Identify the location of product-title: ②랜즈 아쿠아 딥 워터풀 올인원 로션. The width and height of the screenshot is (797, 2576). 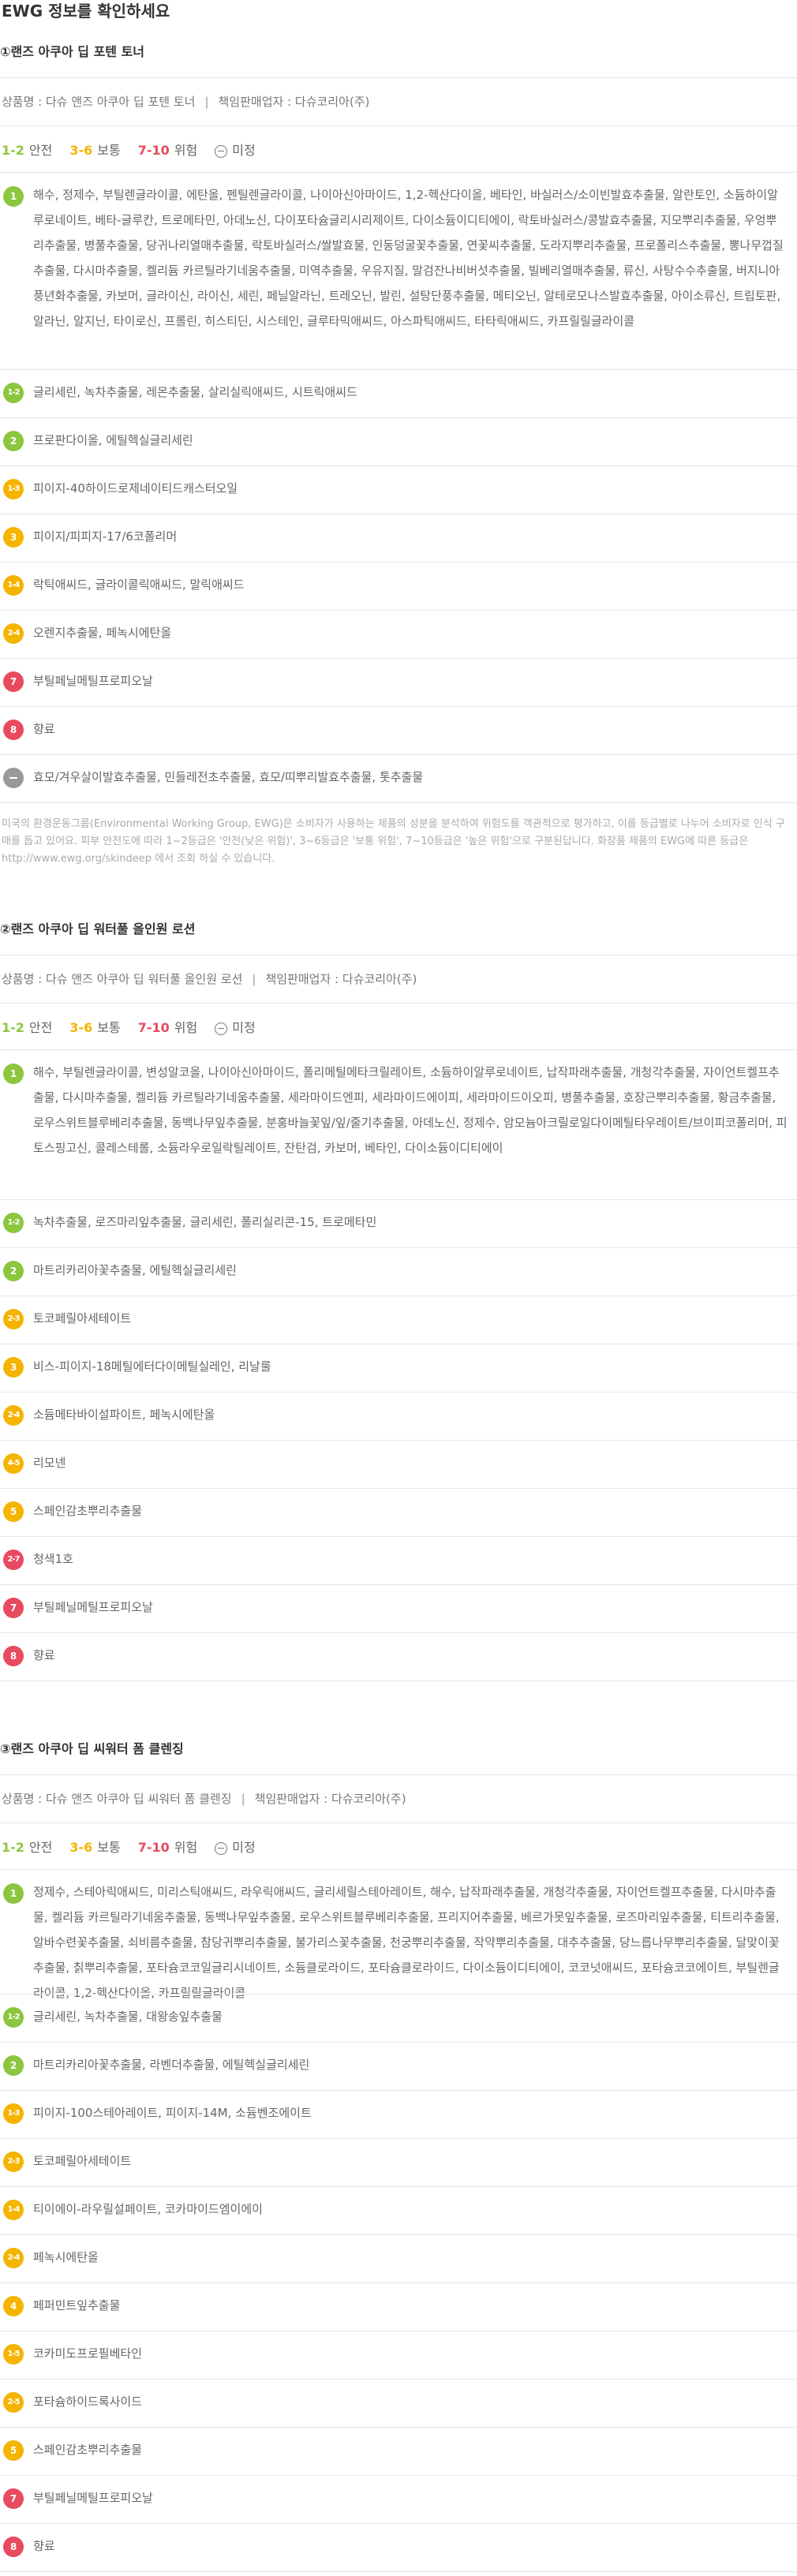
(98, 929).